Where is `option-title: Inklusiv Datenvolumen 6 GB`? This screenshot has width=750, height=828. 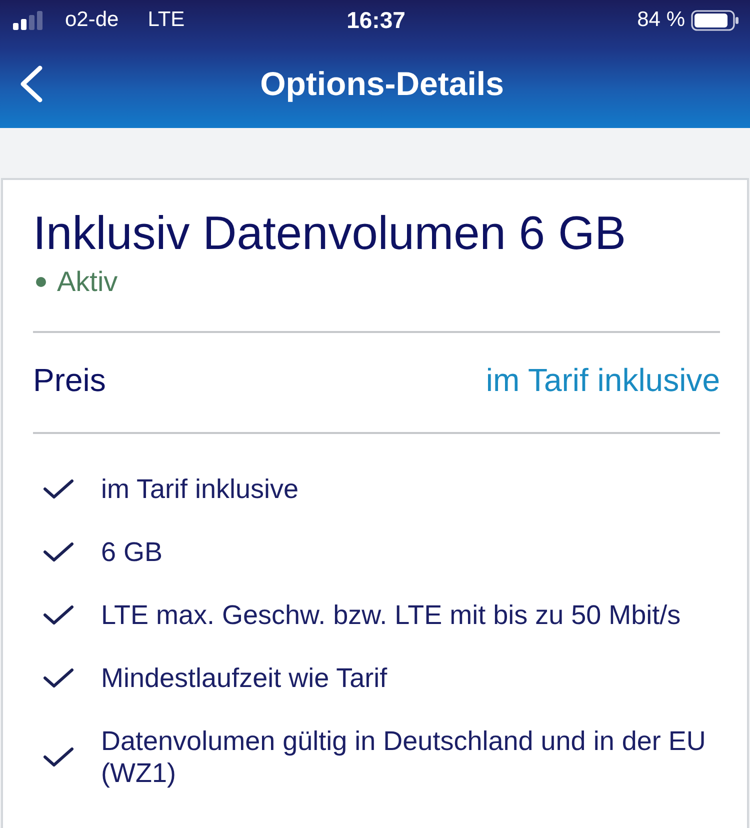
option-title: Inklusiv Datenvolumen 6 GB is located at coordinates (330, 233).